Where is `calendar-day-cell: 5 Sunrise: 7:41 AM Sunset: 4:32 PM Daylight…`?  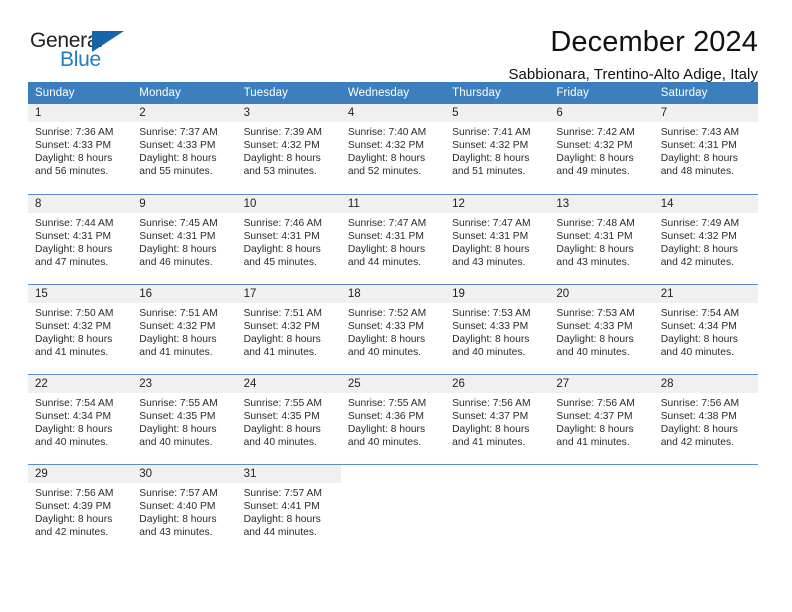 calendar-day-cell: 5 Sunrise: 7:41 AM Sunset: 4:32 PM Daylight… is located at coordinates (497, 149).